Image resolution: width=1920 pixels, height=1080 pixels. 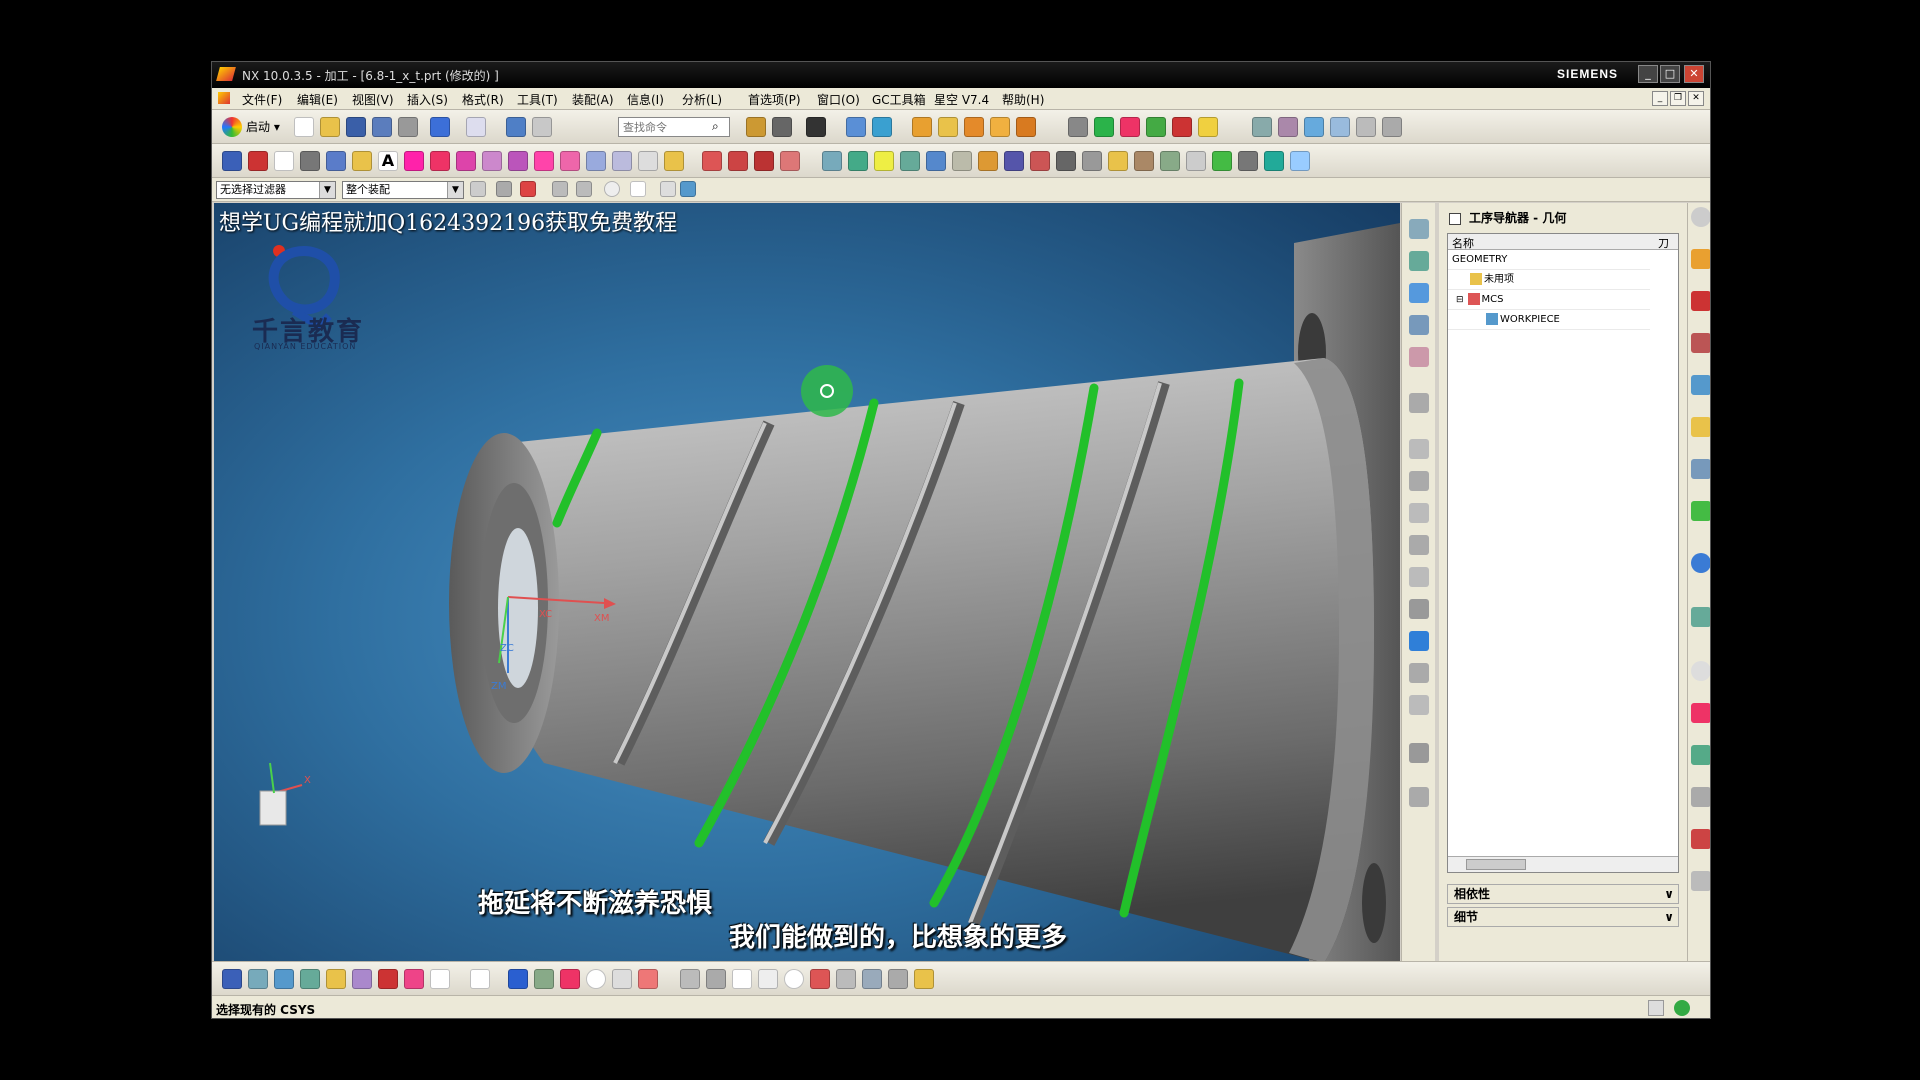 I want to click on calculator-icon, so click(x=1248, y=161).